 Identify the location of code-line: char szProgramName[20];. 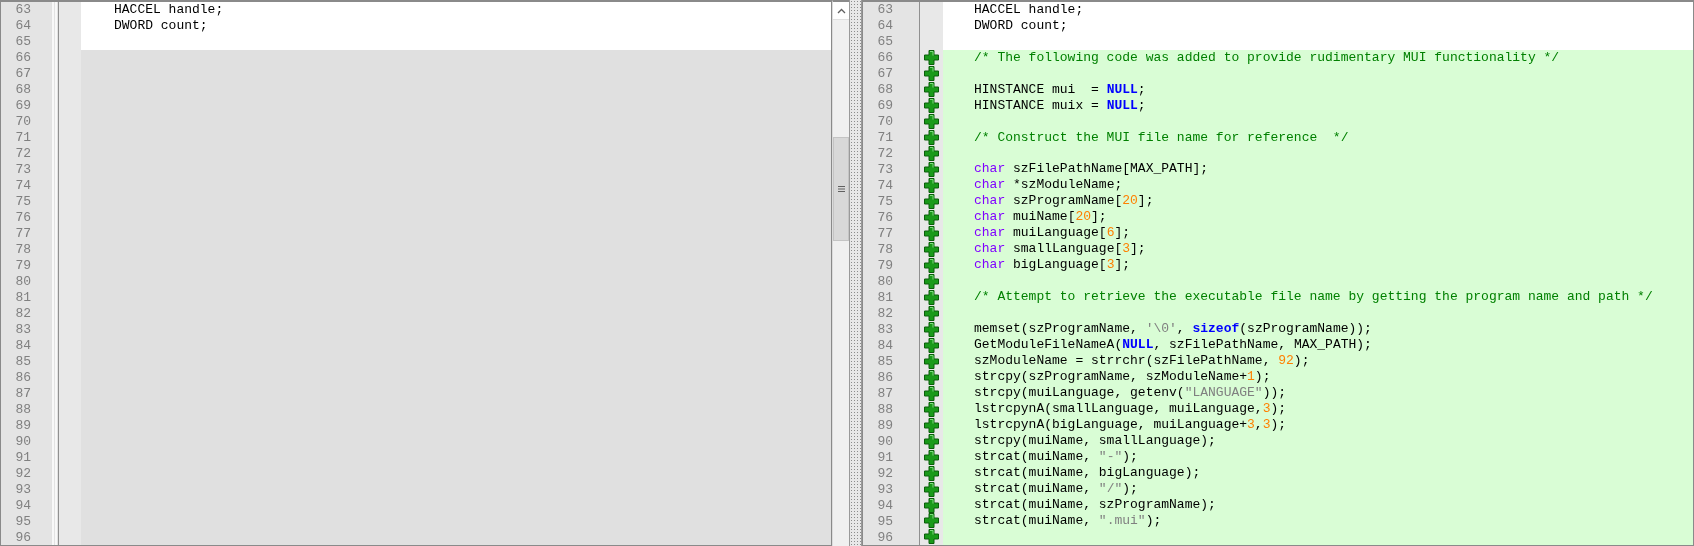
(1064, 201).